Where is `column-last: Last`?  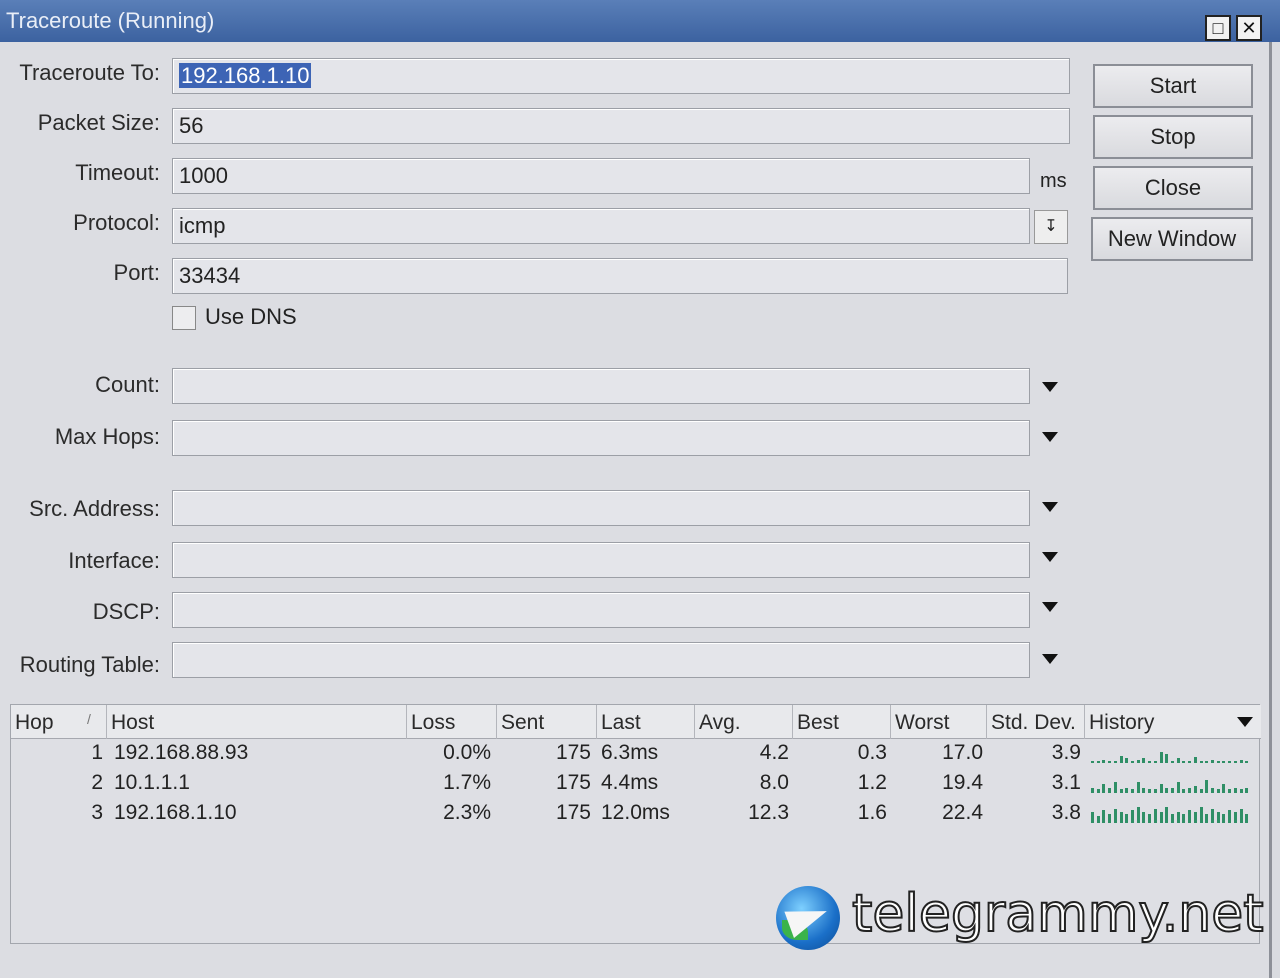 column-last: Last is located at coordinates (646, 722).